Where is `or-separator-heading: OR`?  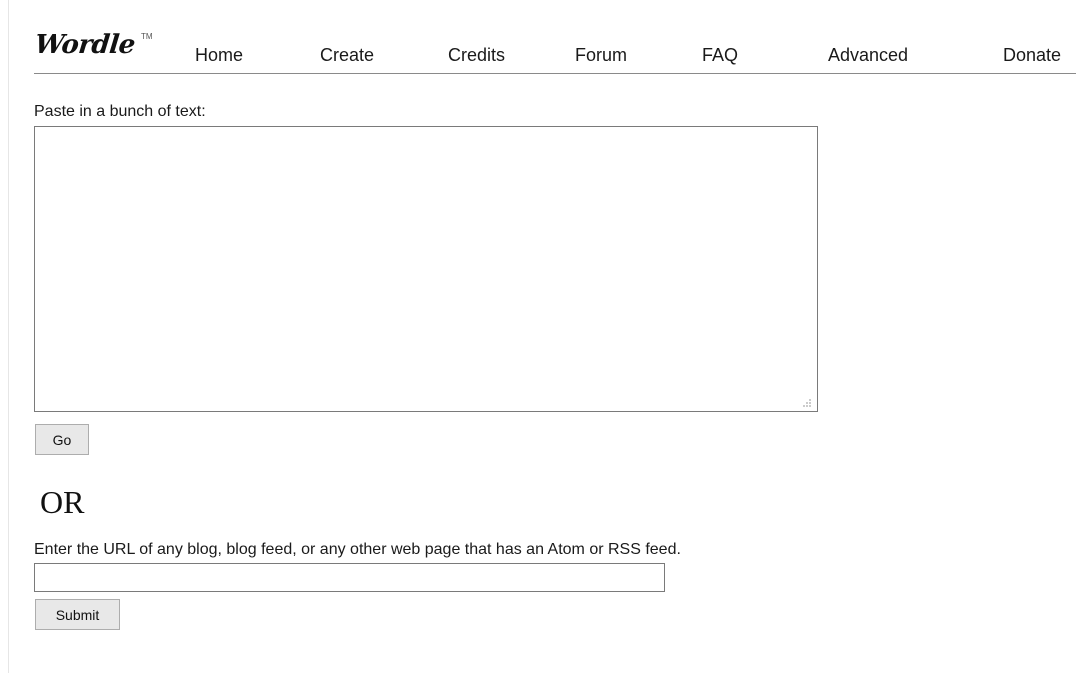
or-separator-heading: OR is located at coordinates (62, 502).